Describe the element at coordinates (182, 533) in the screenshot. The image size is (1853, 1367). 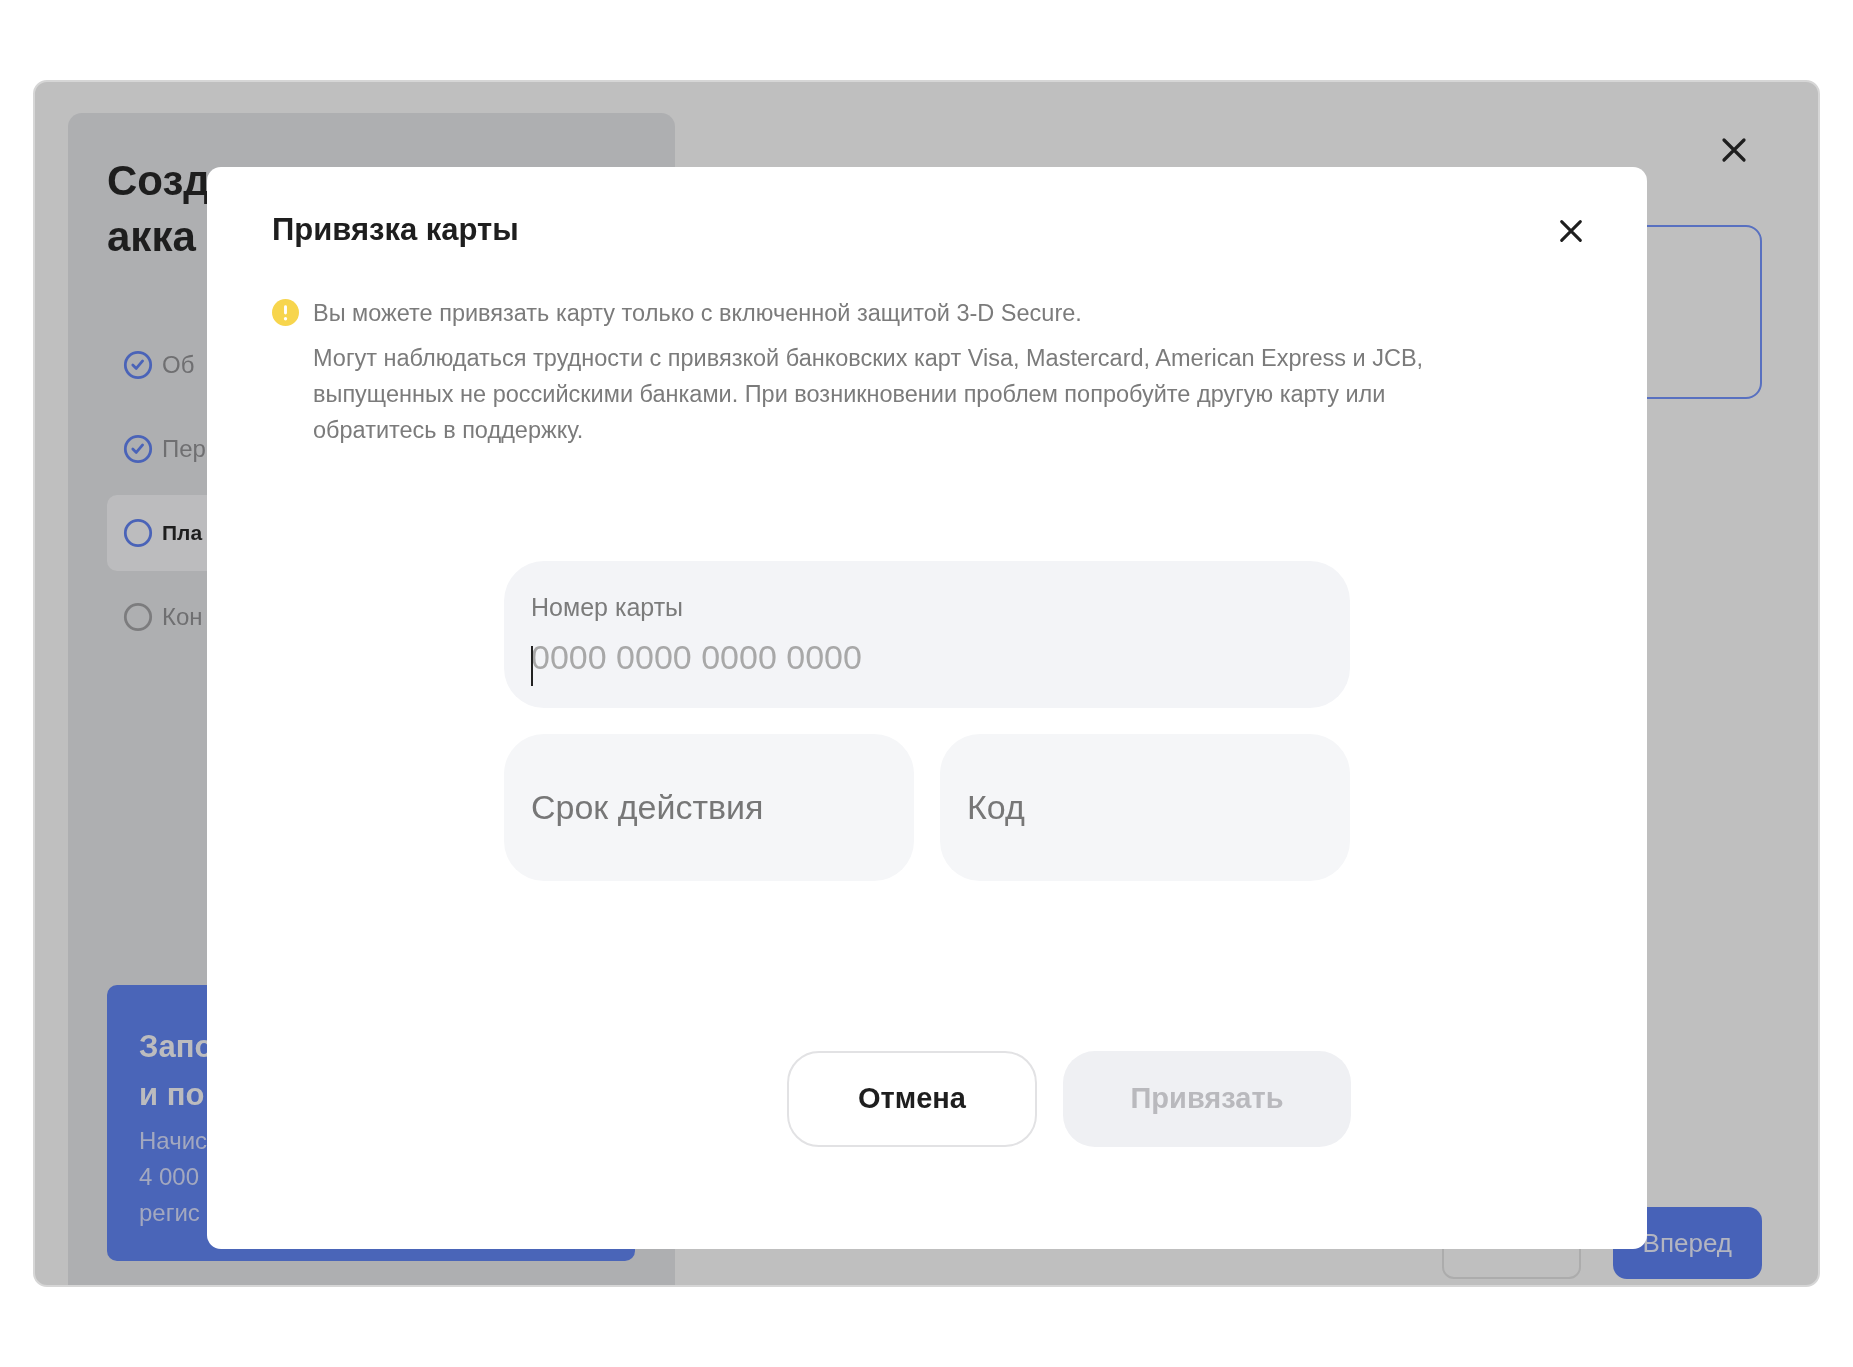
I see `step-label: Пла` at that location.